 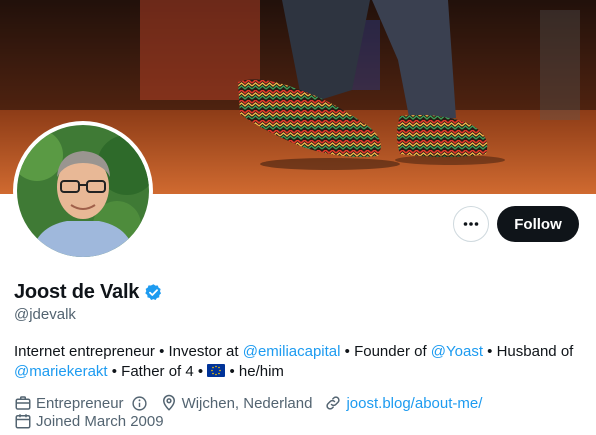 What do you see at coordinates (45, 314) in the screenshot?
I see `user-handle: @jdevalk` at bounding box center [45, 314].